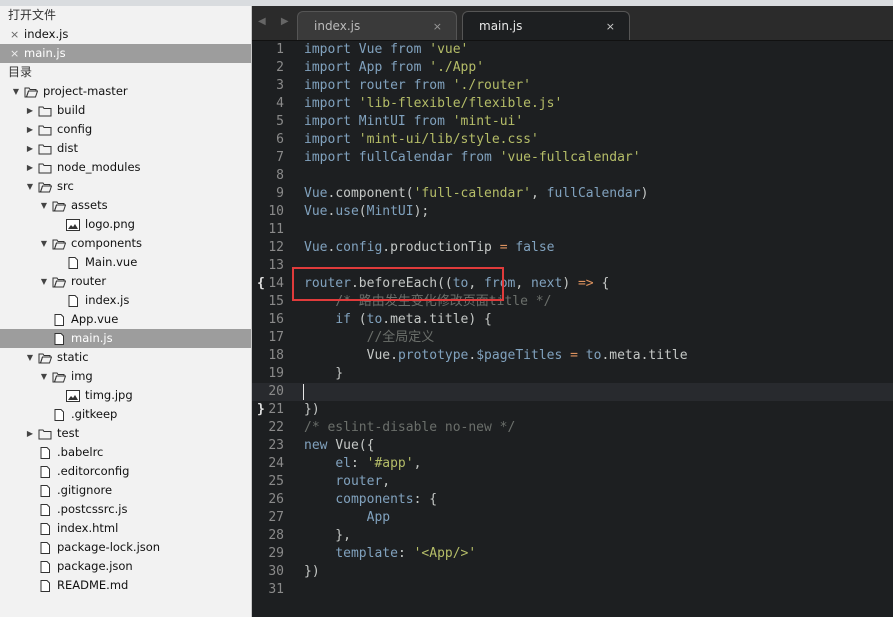  I want to click on tab-index-js: index.js ×, so click(377, 25).